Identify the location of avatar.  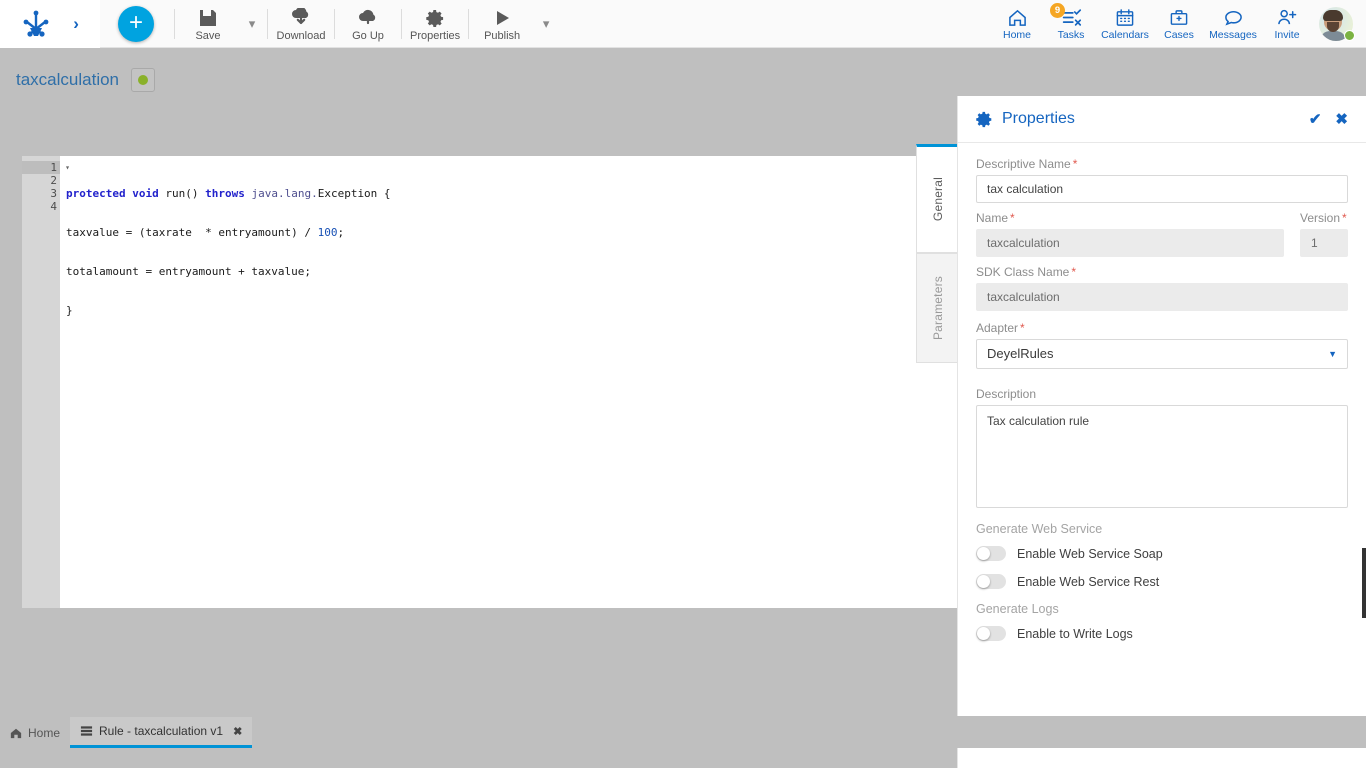
(1336, 24).